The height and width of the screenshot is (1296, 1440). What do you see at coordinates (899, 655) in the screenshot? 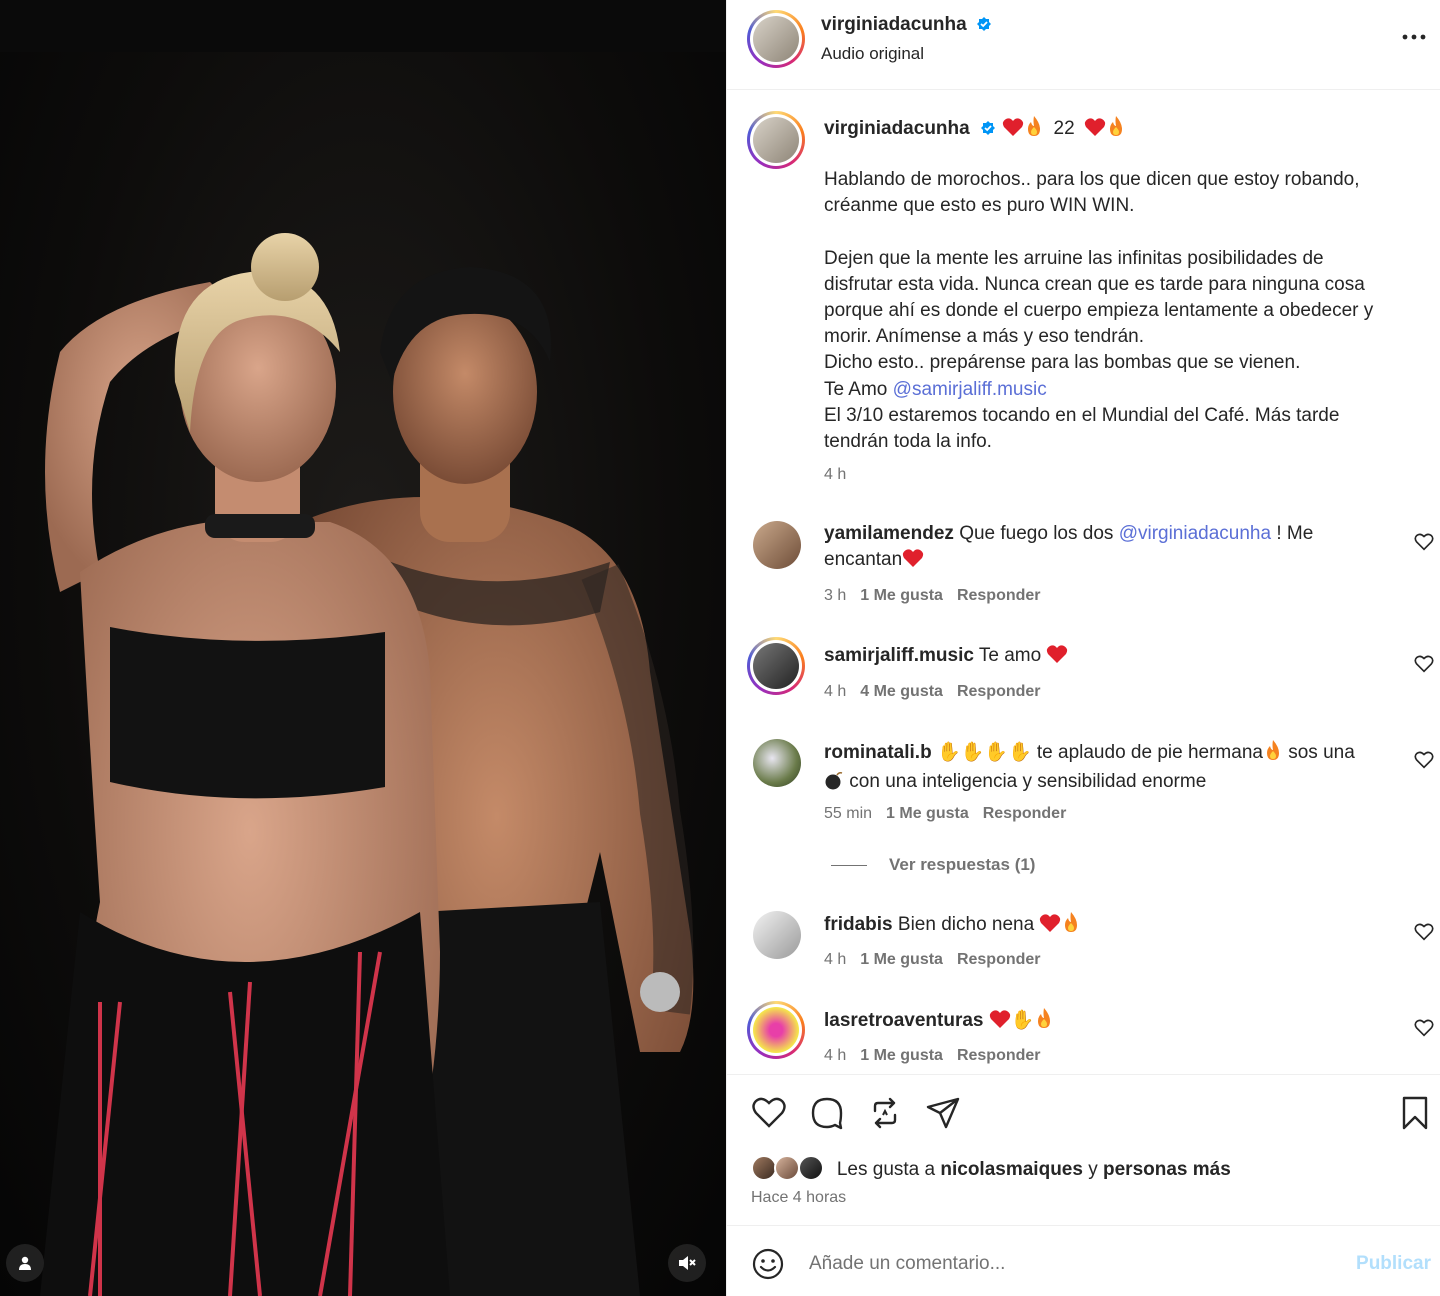
I see `comment-username: samirjaliff.music` at bounding box center [899, 655].